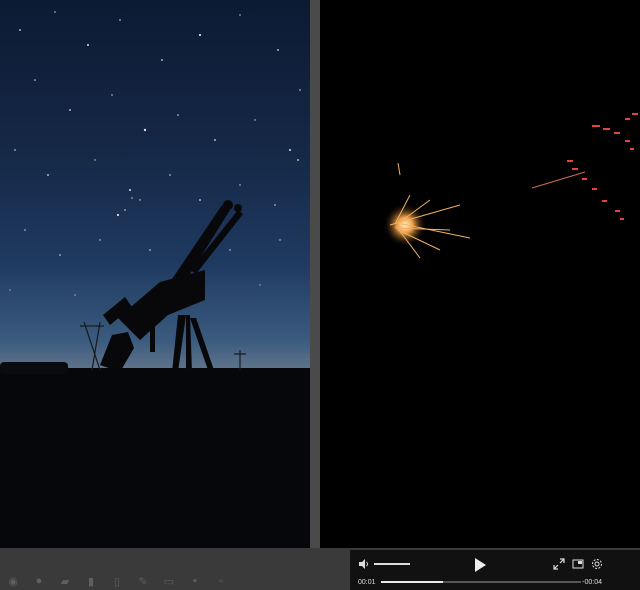 The image size is (640, 590). What do you see at coordinates (195, 581) in the screenshot?
I see `chat-icon: ▪` at bounding box center [195, 581].